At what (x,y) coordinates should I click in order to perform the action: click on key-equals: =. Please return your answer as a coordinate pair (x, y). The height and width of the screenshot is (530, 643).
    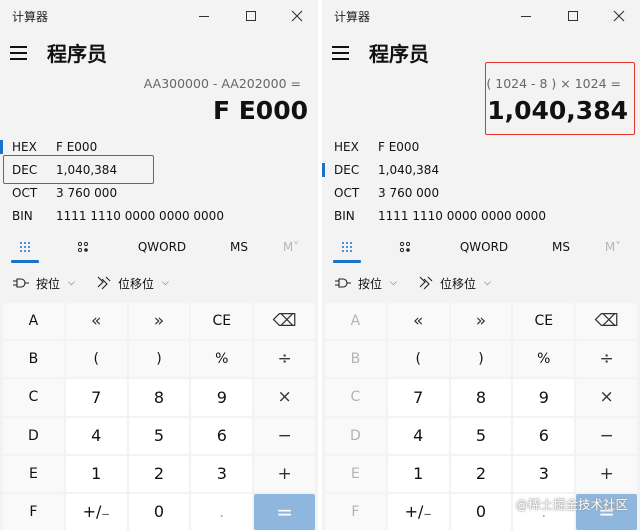
    Looking at the image, I should click on (284, 511).